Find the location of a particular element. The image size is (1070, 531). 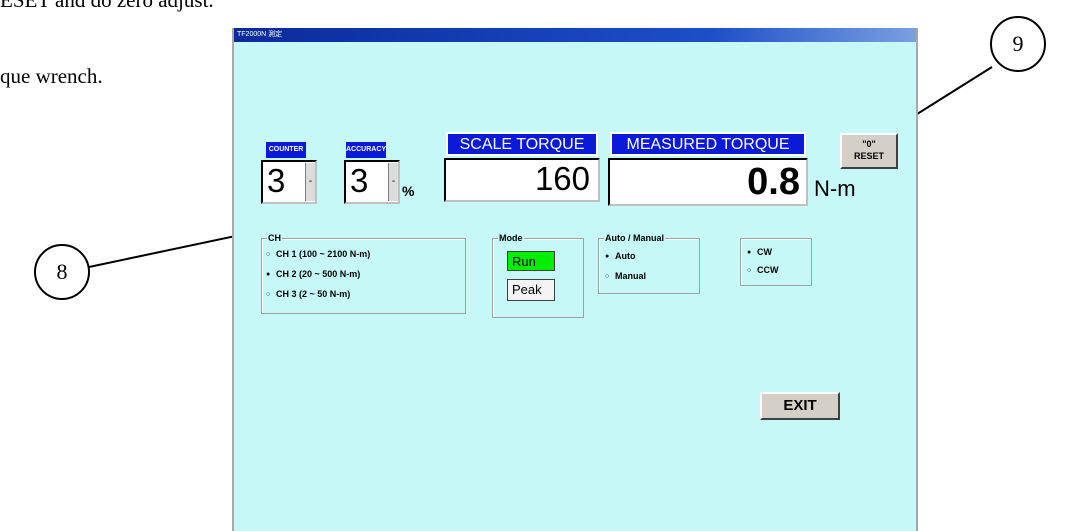

ch3-radio: ○ CH 3 (2 ~ 50 N-m) is located at coordinates (308, 294).